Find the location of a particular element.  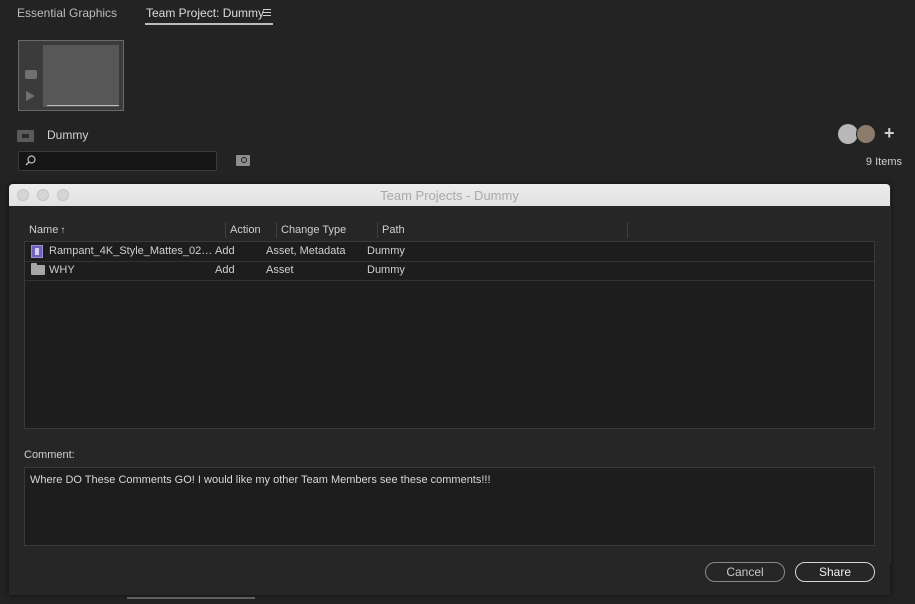

scrollbar is located at coordinates (191, 598).